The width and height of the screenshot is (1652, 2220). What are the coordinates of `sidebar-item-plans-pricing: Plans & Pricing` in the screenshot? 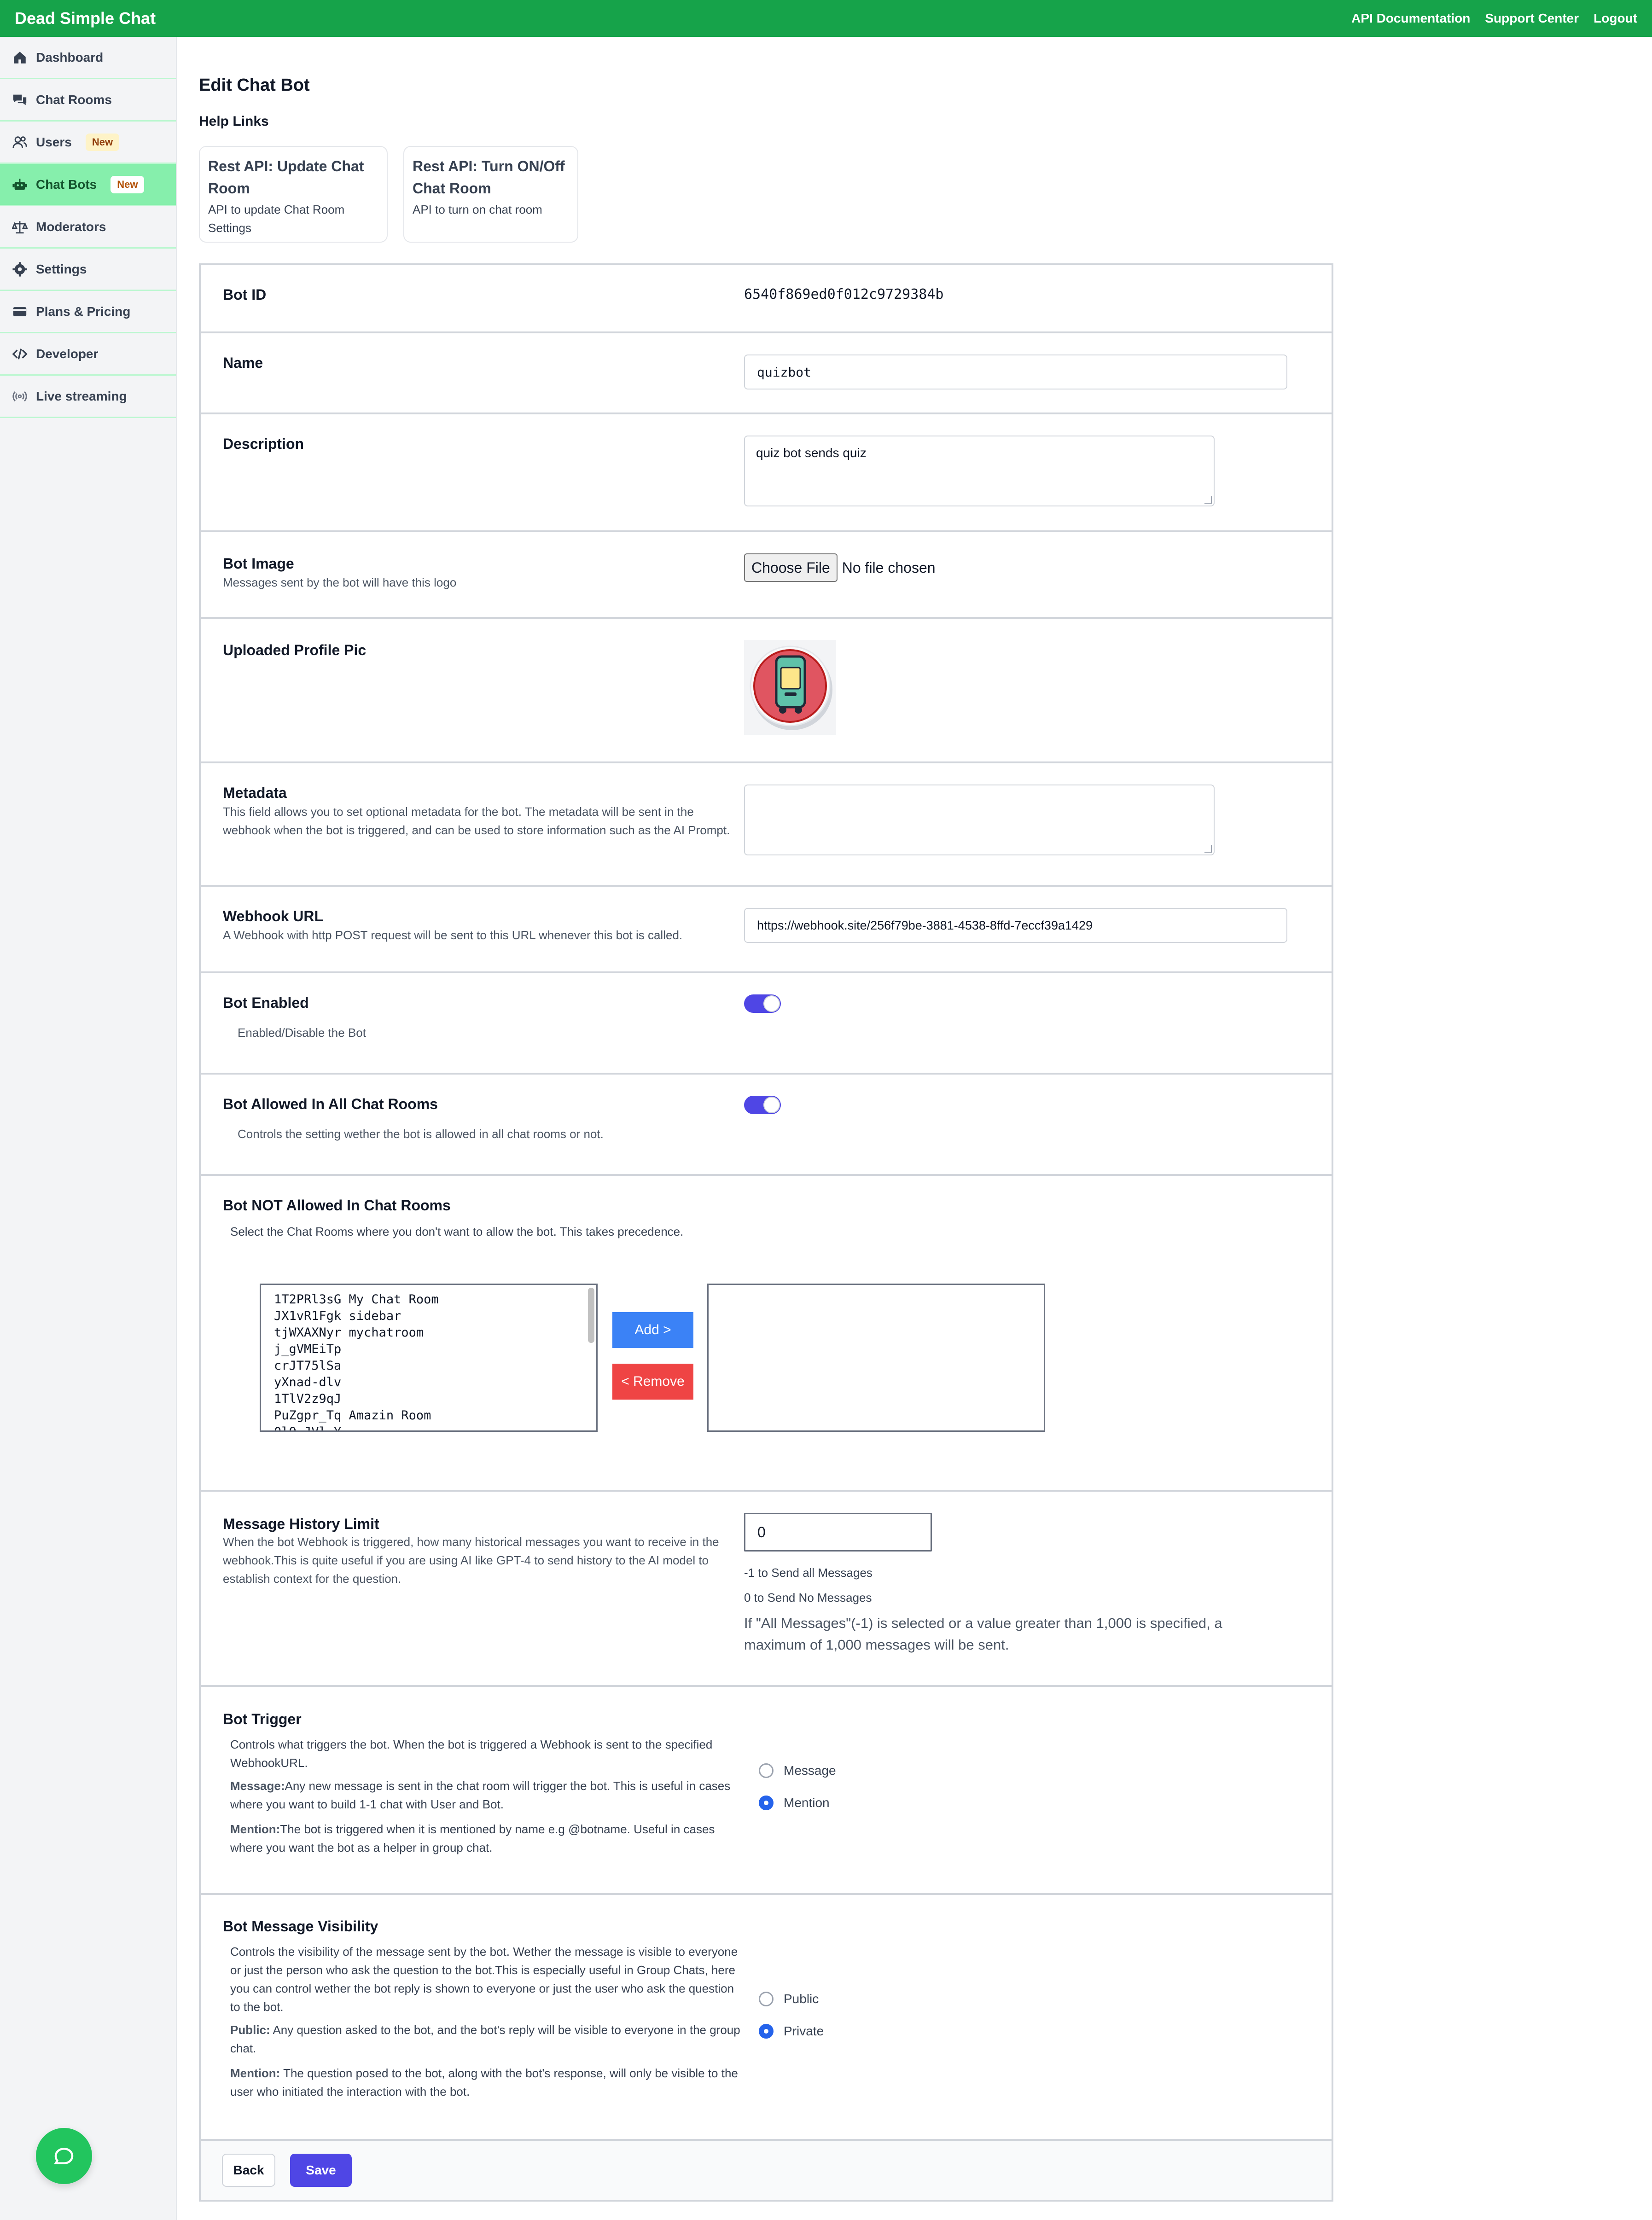 It's located at (88, 312).